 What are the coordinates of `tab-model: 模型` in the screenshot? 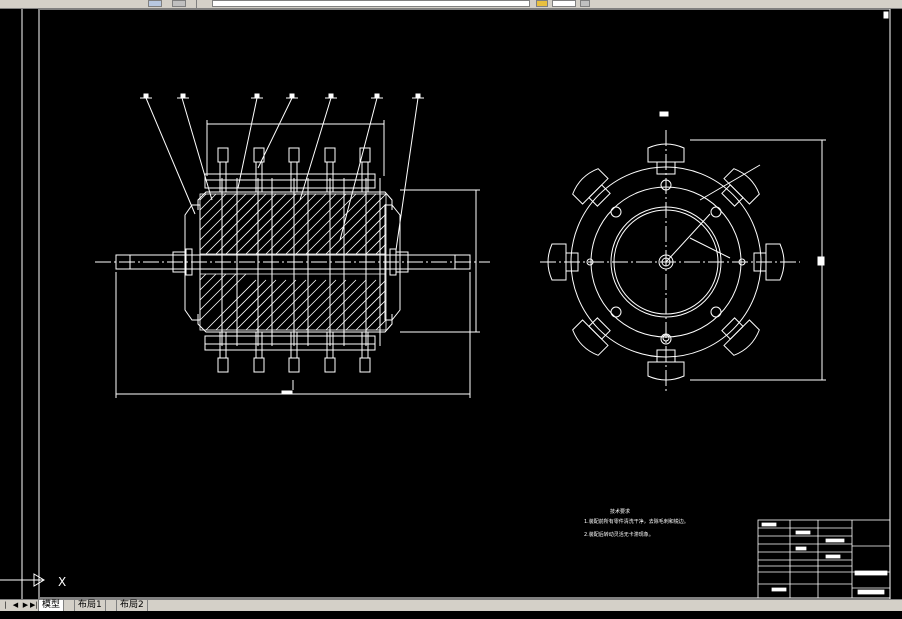 It's located at (51, 605).